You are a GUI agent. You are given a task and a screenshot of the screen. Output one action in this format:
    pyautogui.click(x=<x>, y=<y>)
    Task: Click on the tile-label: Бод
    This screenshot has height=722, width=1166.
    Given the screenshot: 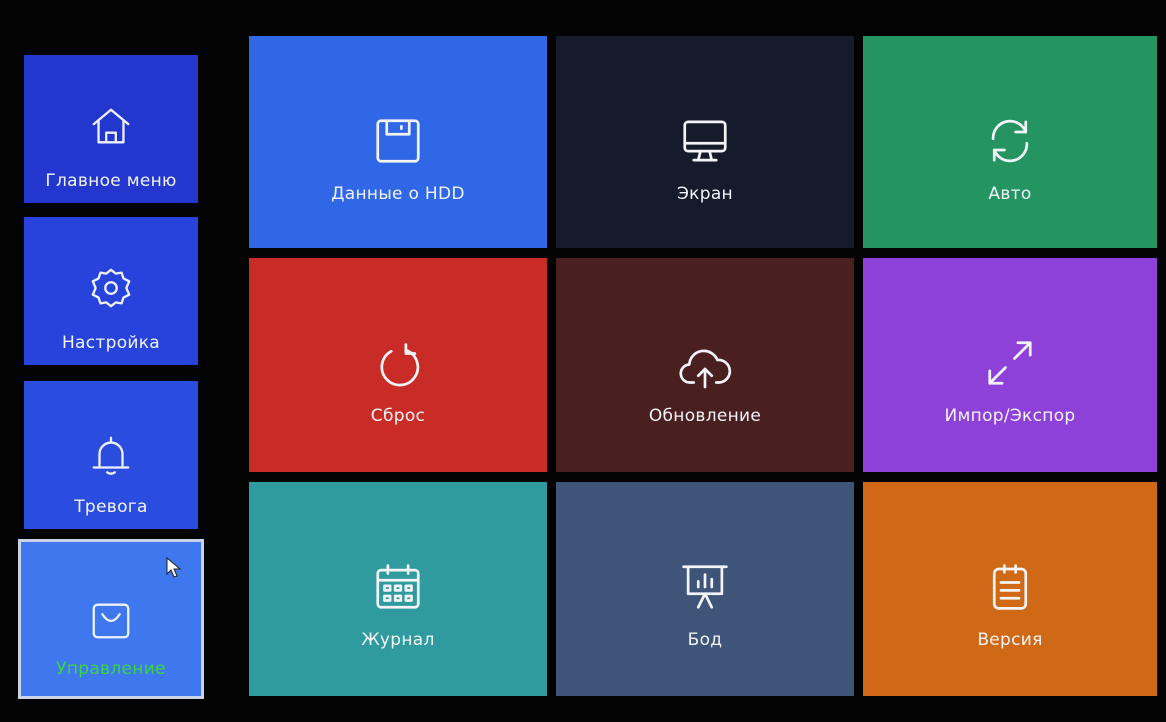 What is the action you would take?
    pyautogui.click(x=705, y=640)
    